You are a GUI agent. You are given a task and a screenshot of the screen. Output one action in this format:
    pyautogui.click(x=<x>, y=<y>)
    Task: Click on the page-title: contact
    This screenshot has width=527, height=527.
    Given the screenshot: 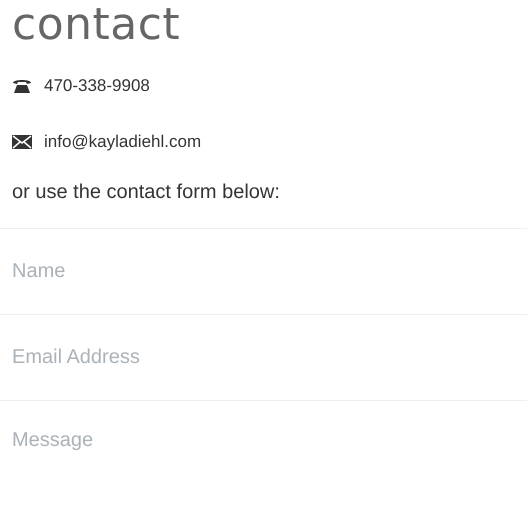 What is the action you would take?
    pyautogui.click(x=96, y=25)
    